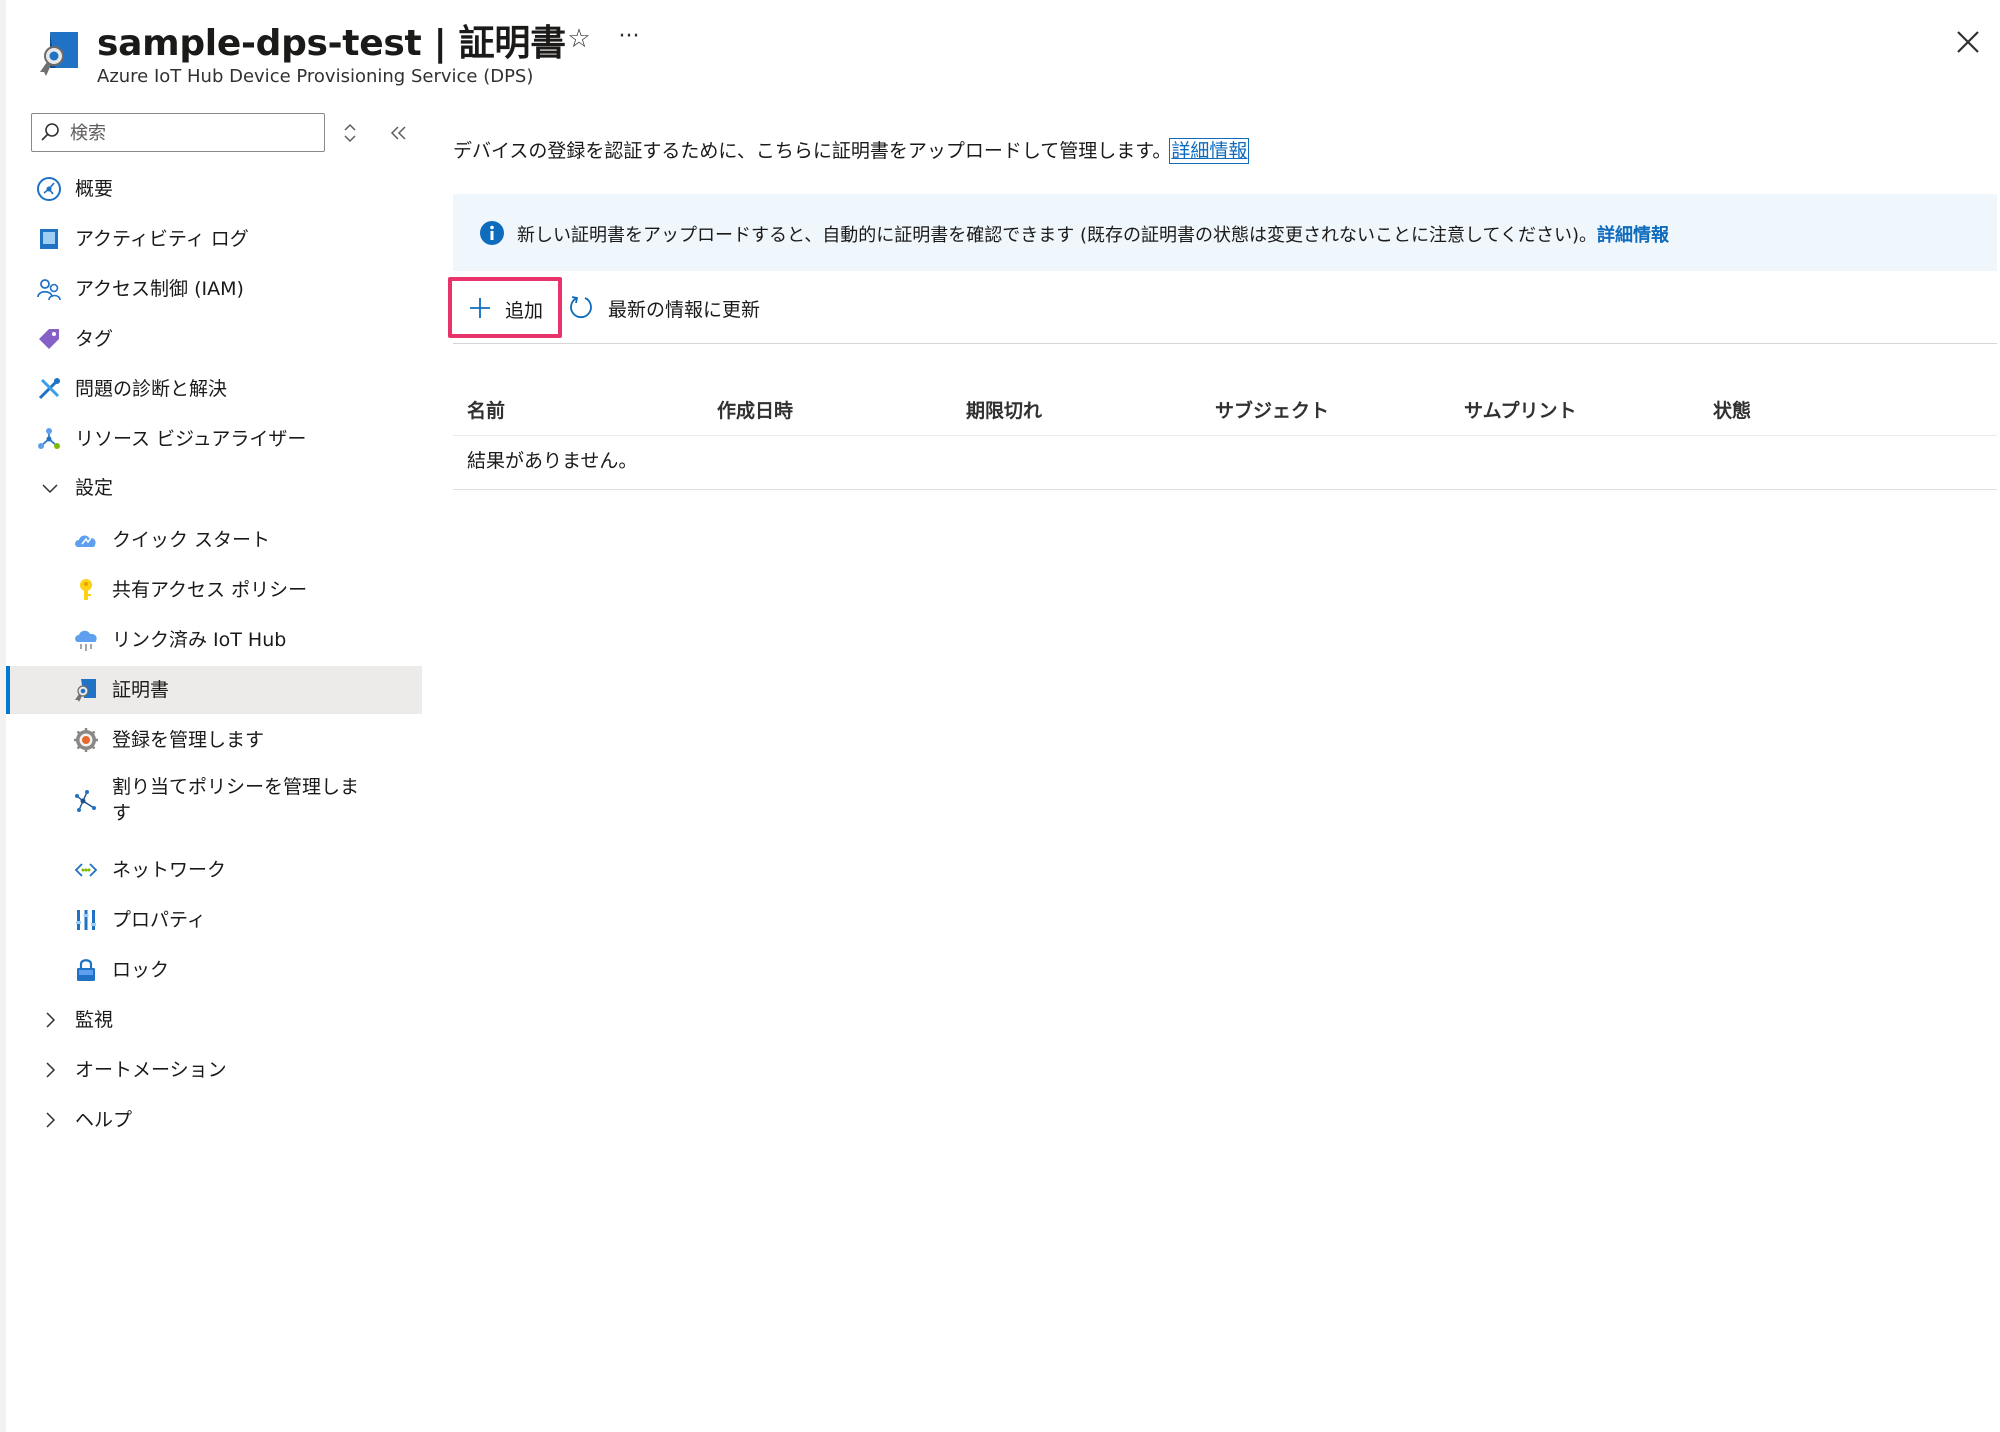  I want to click on allocation-policy-icon, so click(85, 801).